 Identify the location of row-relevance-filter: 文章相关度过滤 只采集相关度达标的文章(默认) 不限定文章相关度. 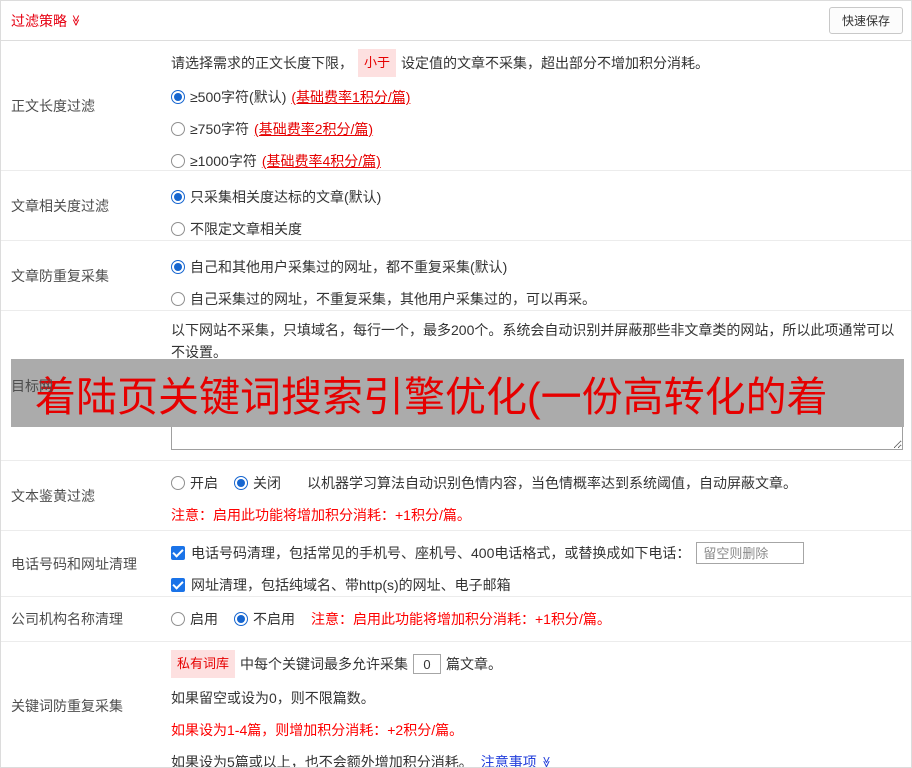
(456, 206).